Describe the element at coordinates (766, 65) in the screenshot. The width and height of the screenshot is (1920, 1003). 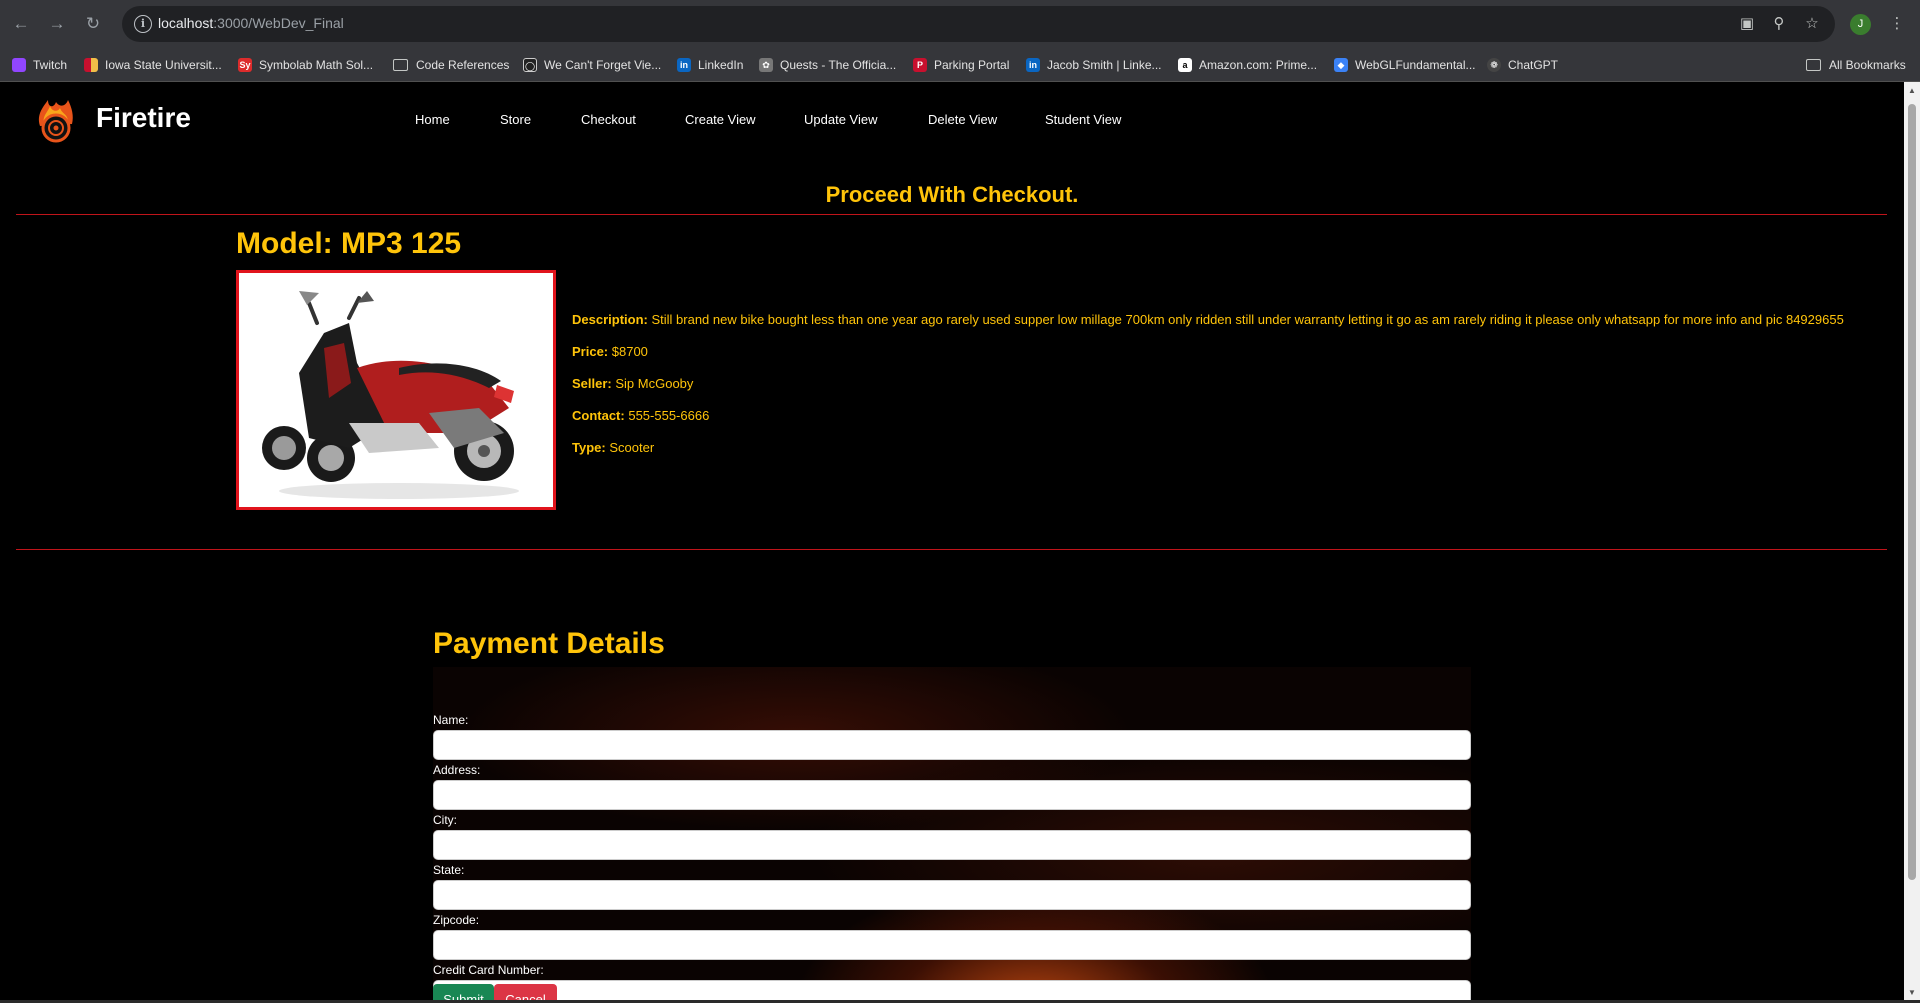
I see `quests-icon: ✿` at that location.